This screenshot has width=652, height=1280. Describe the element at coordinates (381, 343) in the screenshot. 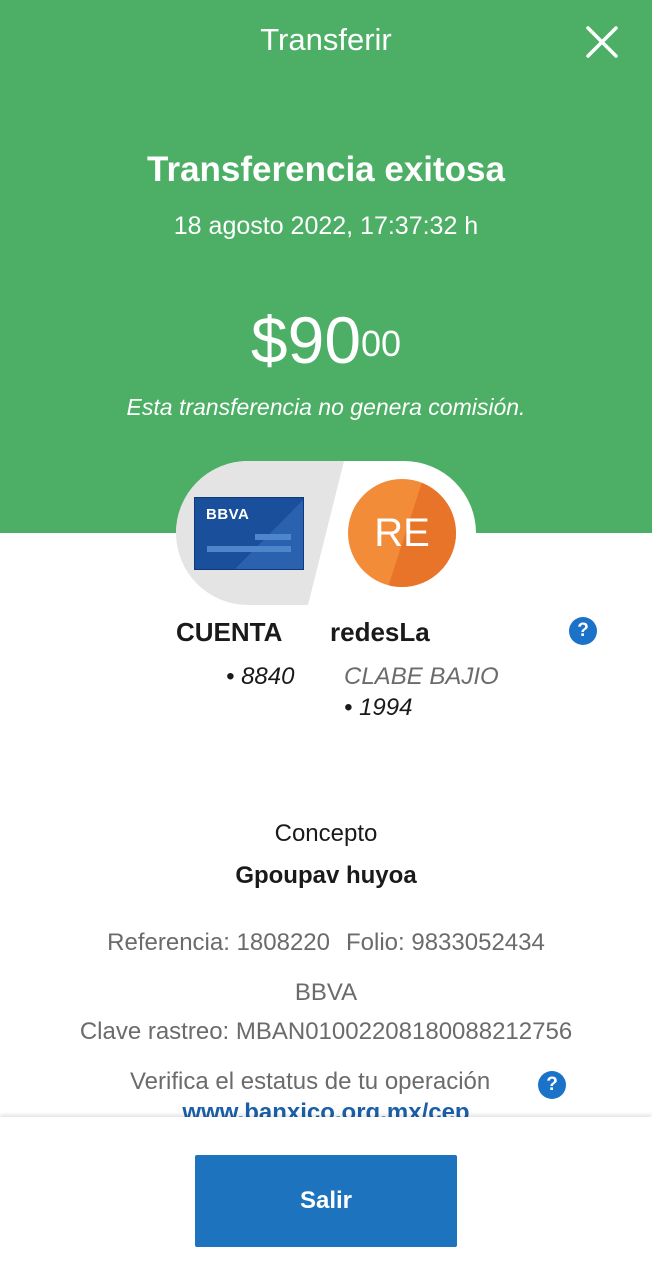

I see `amount-cents: 00` at that location.